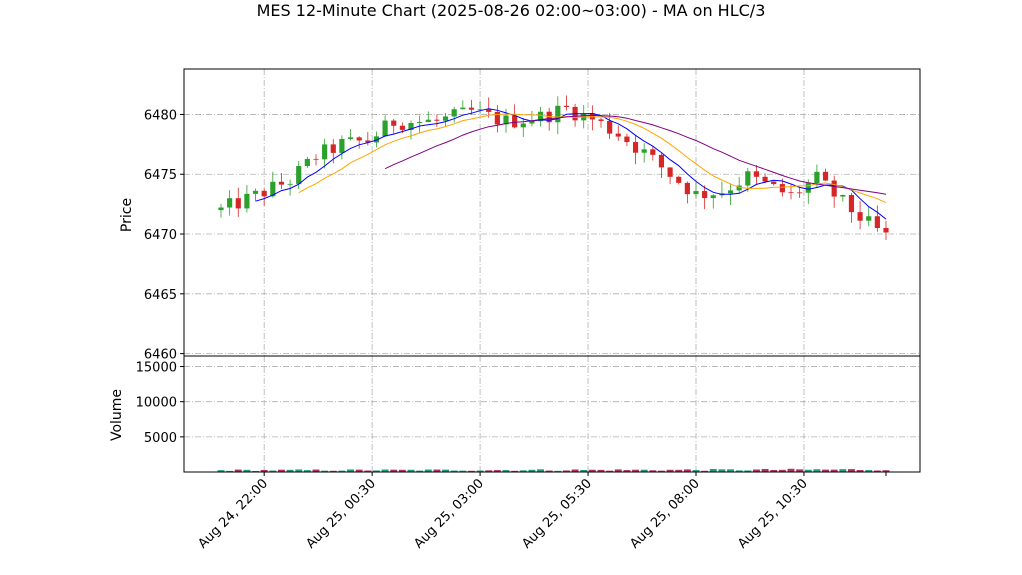 Image resolution: width=1022 pixels, height=575 pixels. What do you see at coordinates (160, 175) in the screenshot?
I see `price-tick-label: 6475` at bounding box center [160, 175].